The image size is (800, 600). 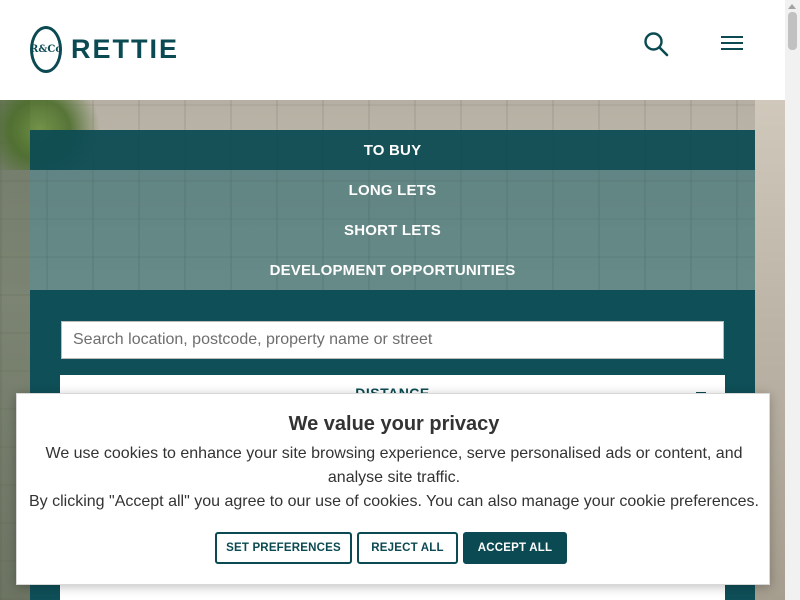 What do you see at coordinates (792, 6) in the screenshot?
I see `scroll-up-icon` at bounding box center [792, 6].